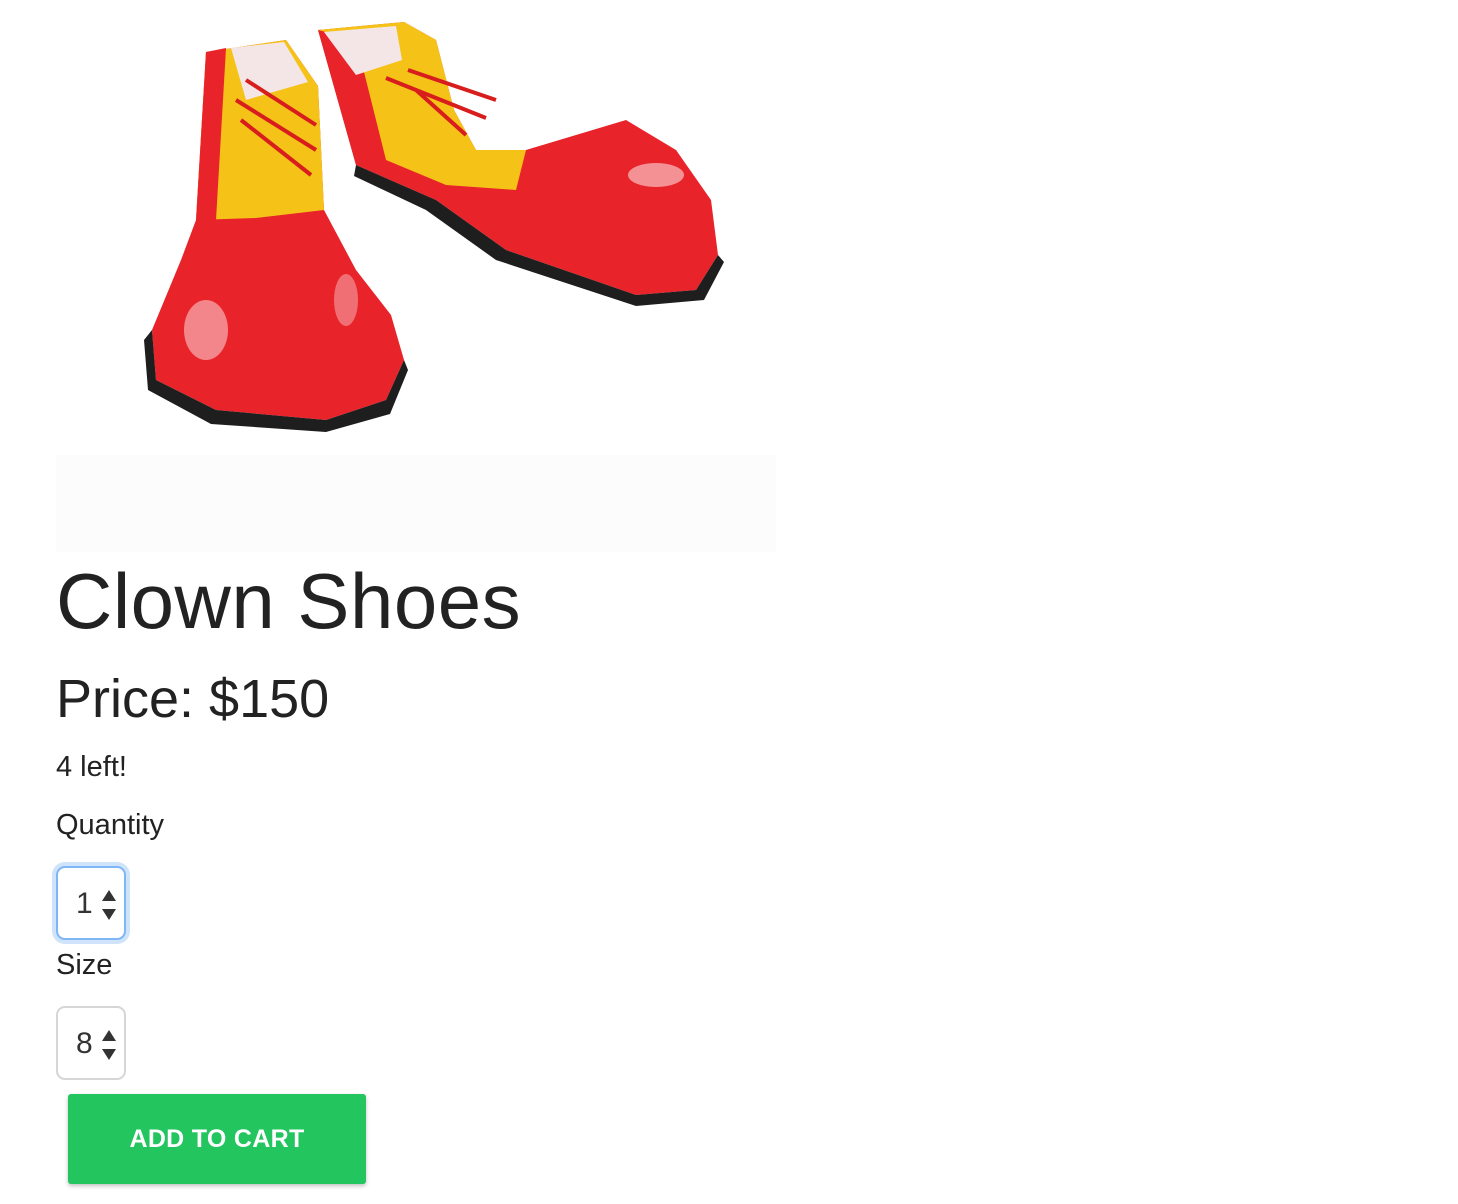  What do you see at coordinates (84, 965) in the screenshot?
I see `size-label: Size` at bounding box center [84, 965].